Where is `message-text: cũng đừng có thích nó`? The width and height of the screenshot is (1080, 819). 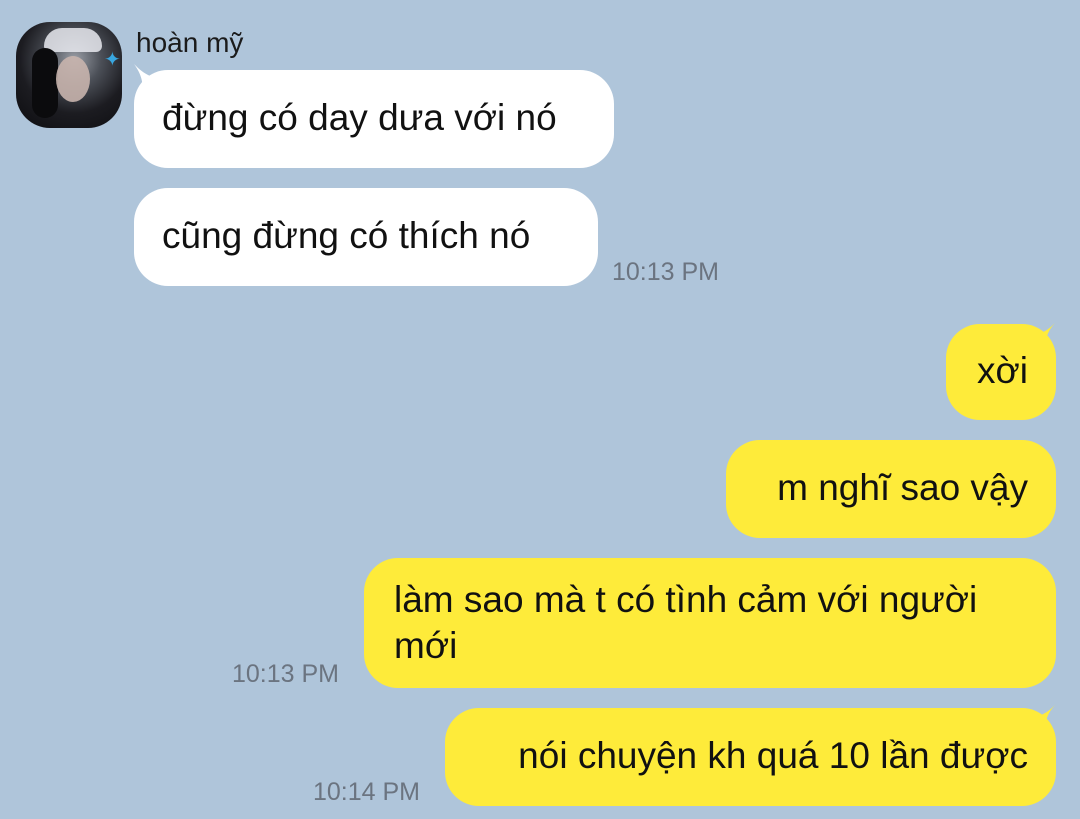 message-text: cũng đừng có thích nó is located at coordinates (346, 235).